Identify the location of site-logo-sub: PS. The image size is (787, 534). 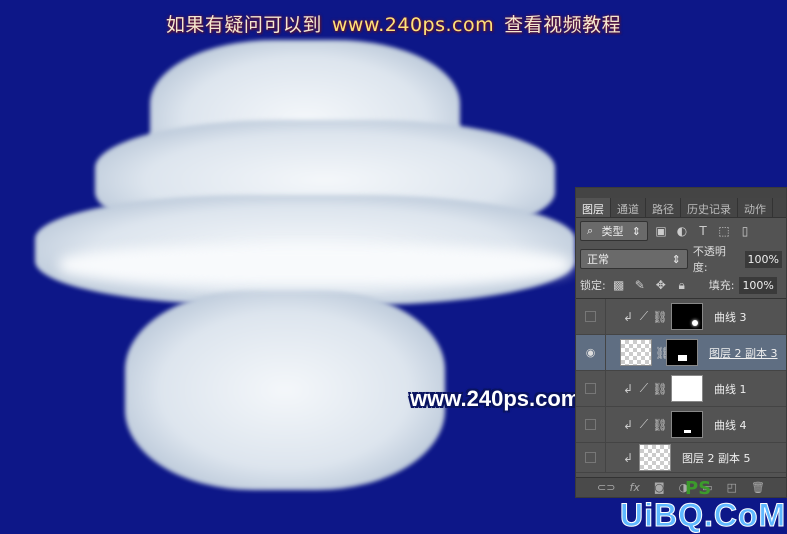
(698, 488).